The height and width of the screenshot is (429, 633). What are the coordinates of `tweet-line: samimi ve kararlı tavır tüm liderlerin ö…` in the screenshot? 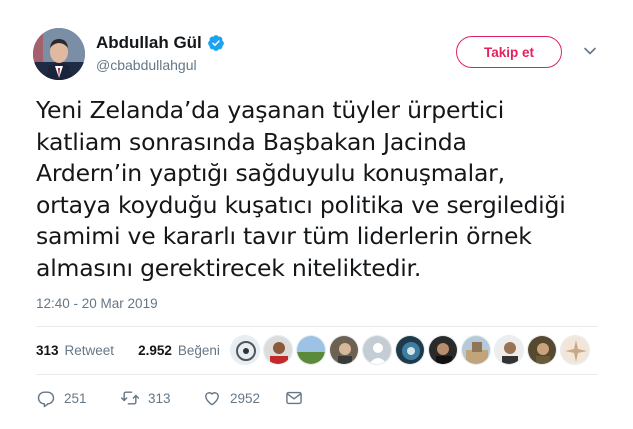 It's located at (284, 236).